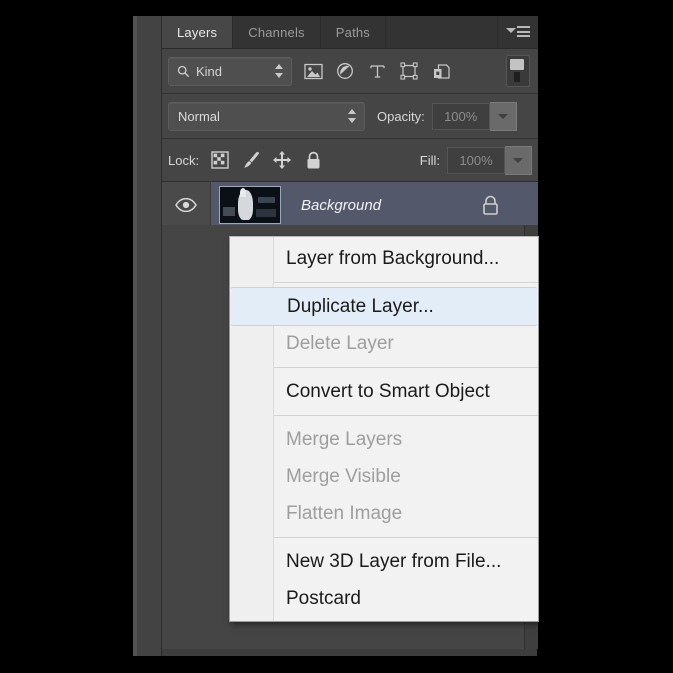  I want to click on tab-paths: Paths, so click(353, 32).